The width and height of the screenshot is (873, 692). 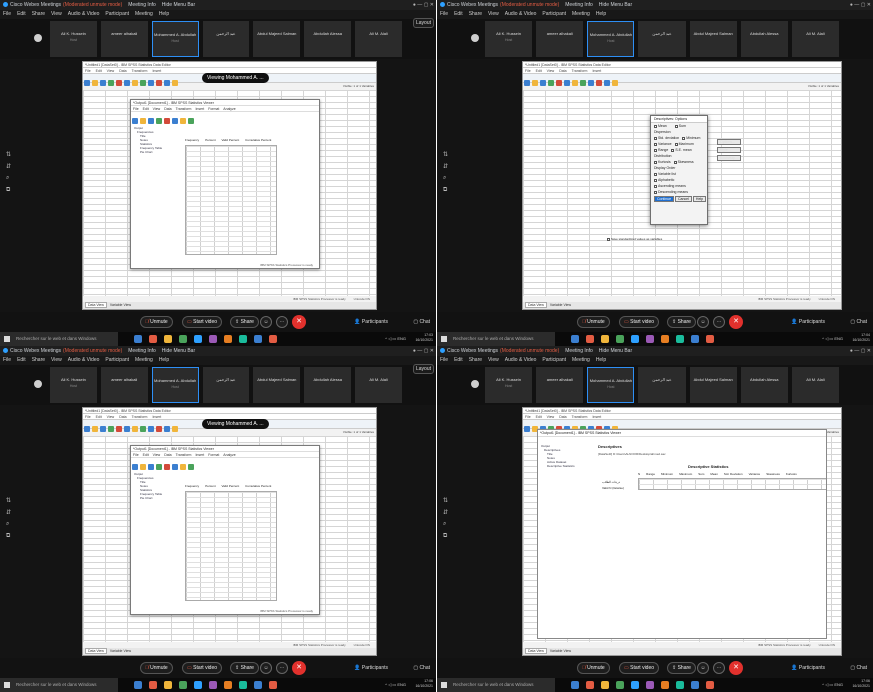 I want to click on spss-menu-item: Data, so click(x=562, y=417).